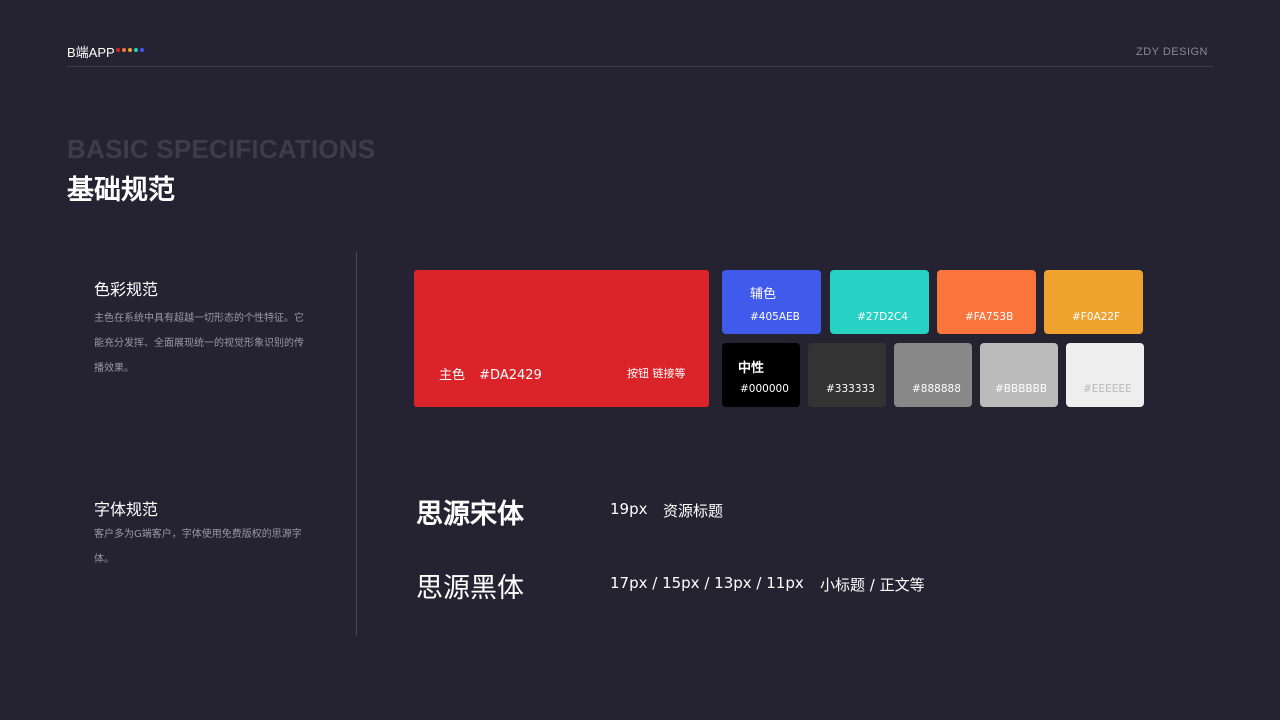 The height and width of the screenshot is (720, 1280). I want to click on font-sizes-sans: 17px / 15px / 13px / 11px, so click(707, 583).